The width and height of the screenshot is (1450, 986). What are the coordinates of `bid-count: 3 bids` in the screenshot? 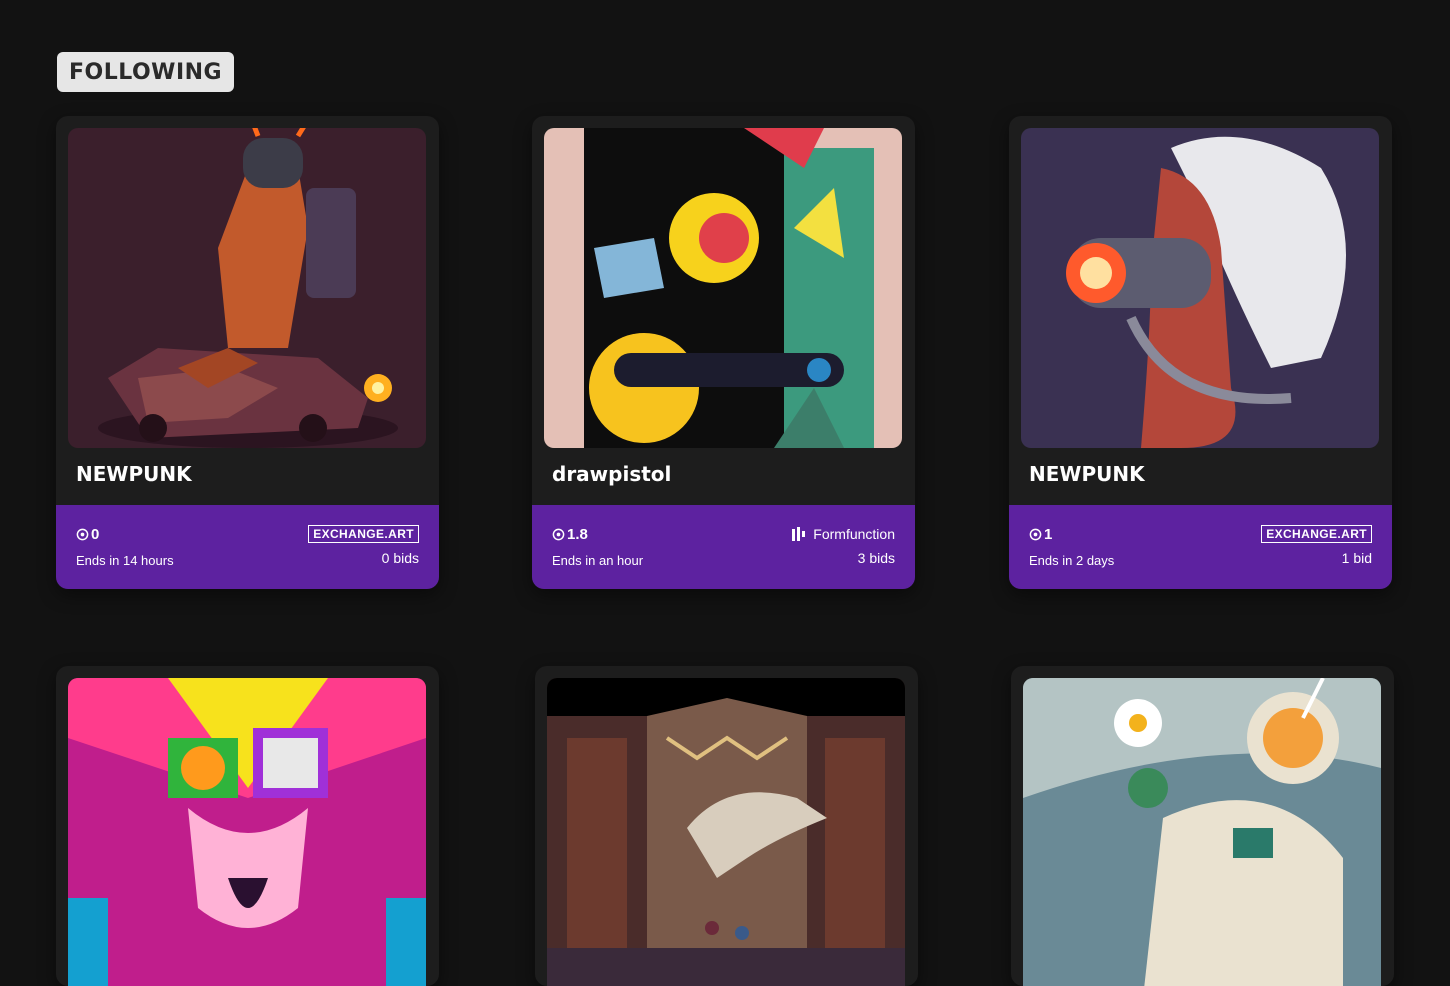 It's located at (876, 558).